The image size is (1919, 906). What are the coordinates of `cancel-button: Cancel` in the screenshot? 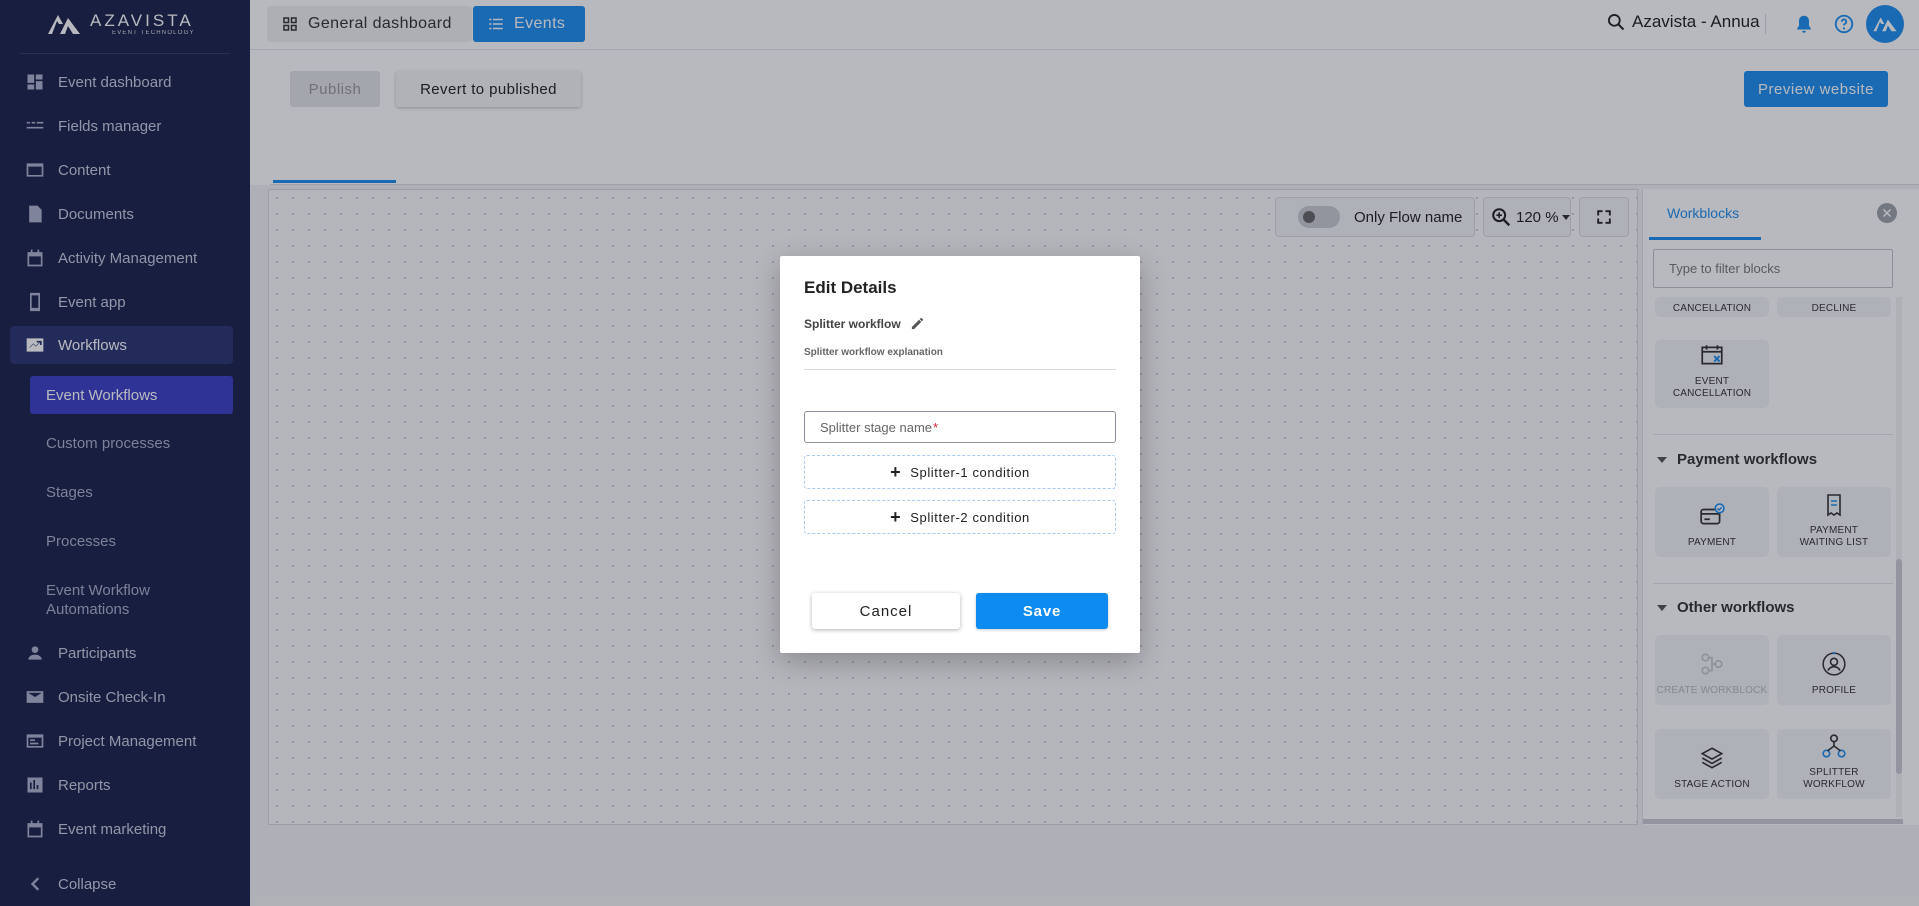 It's located at (886, 611).